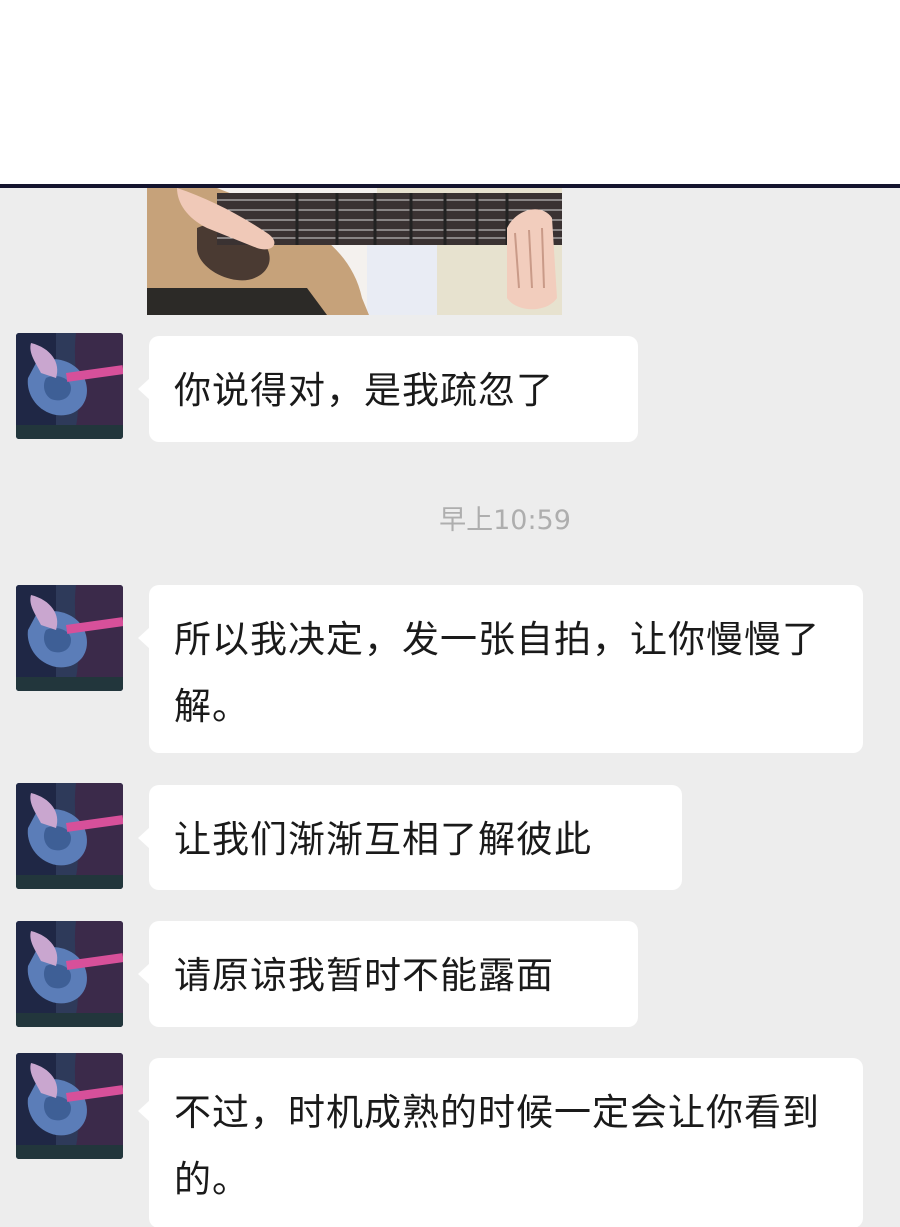 The width and height of the screenshot is (900, 1227). Describe the element at coordinates (364, 975) in the screenshot. I see `message-text: 请原谅我暂时不能露面` at that location.